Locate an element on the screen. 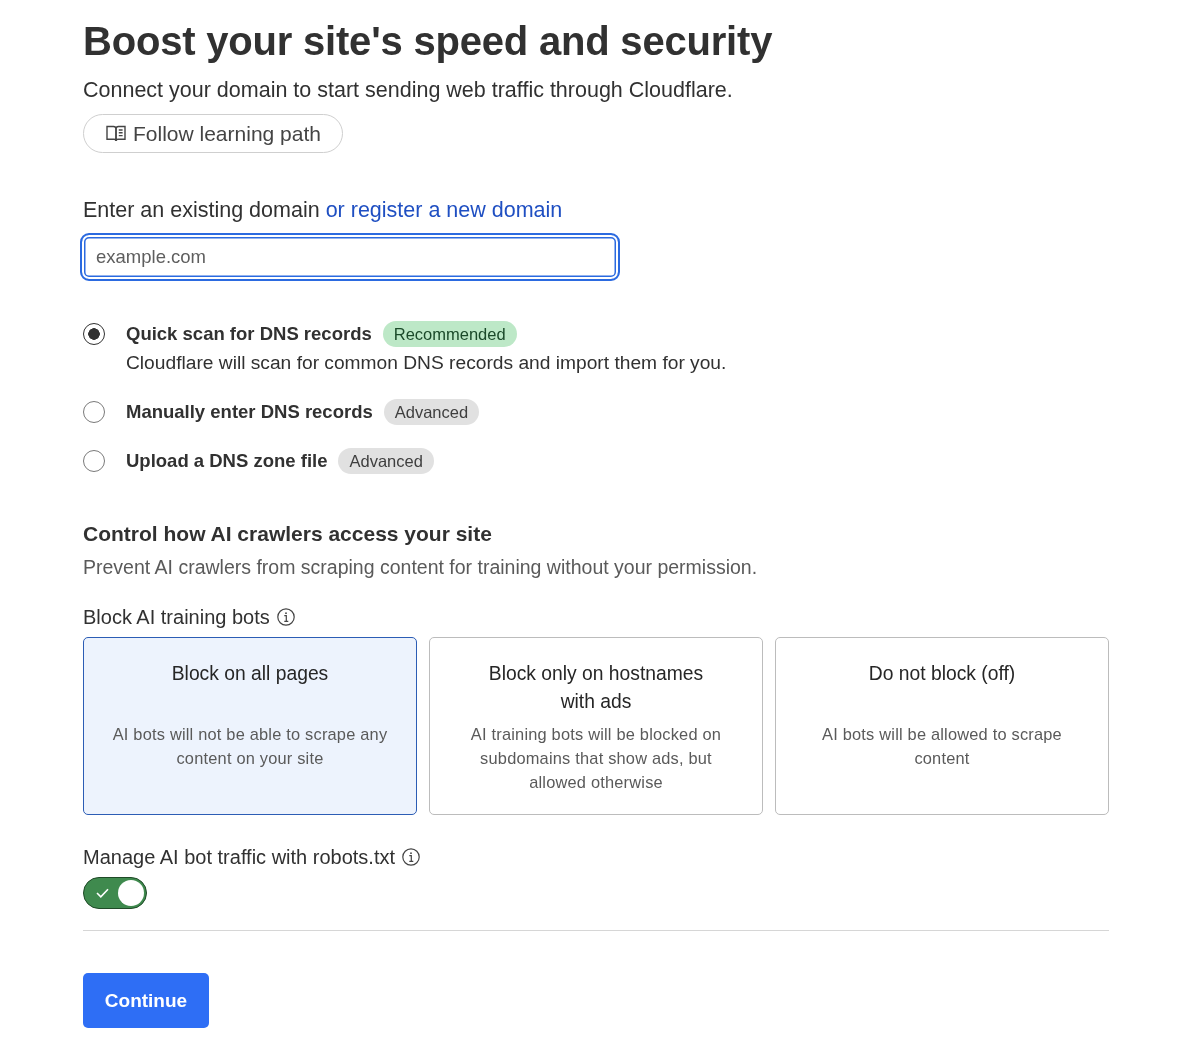  check-icon is located at coordinates (102, 893).